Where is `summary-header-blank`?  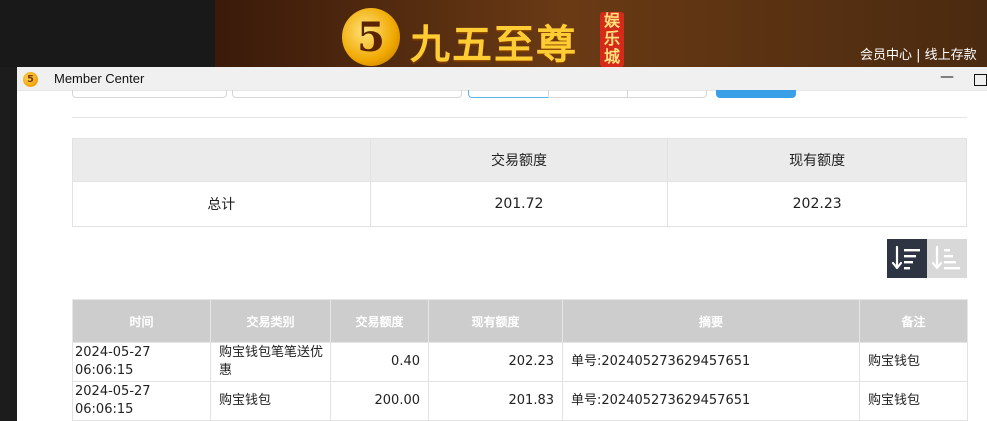 summary-header-blank is located at coordinates (221, 160).